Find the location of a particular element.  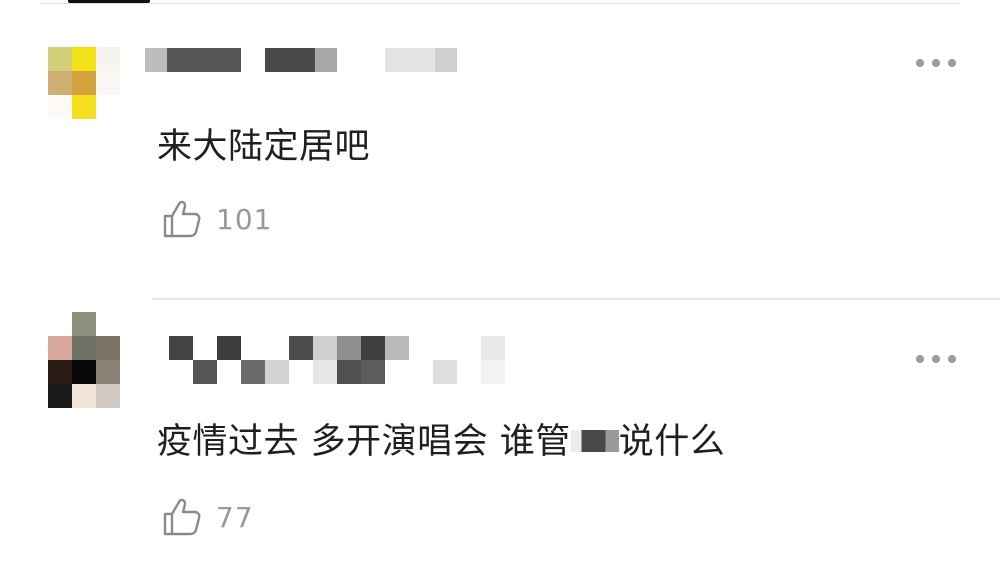

like-count: 77 is located at coordinates (235, 517).